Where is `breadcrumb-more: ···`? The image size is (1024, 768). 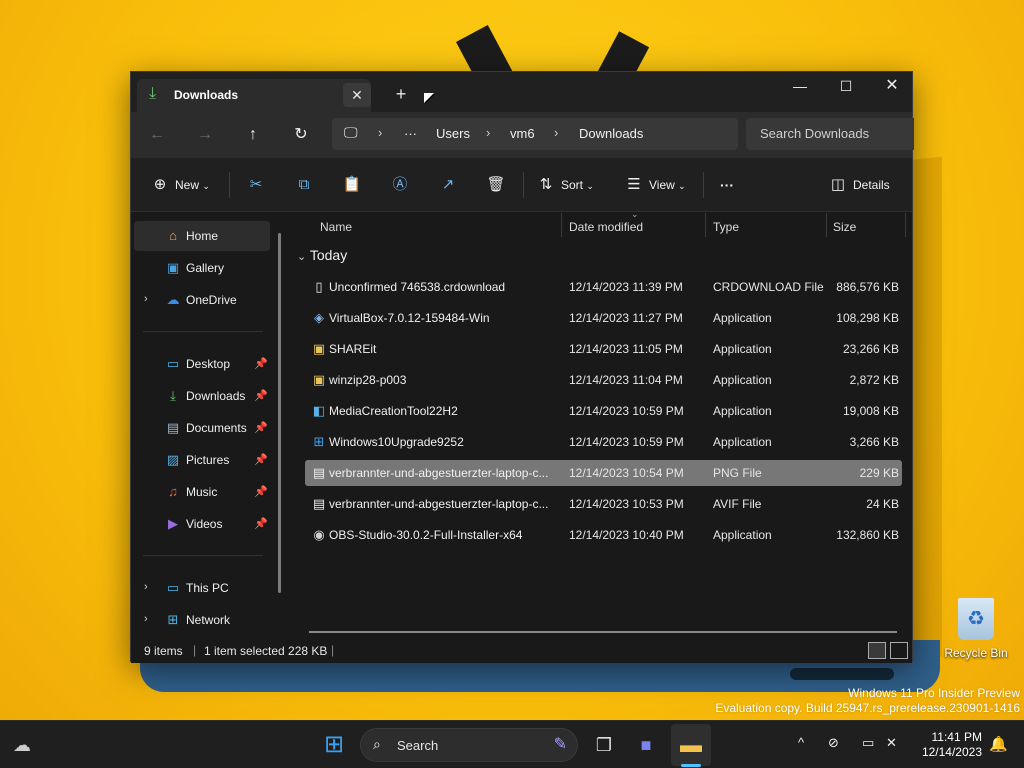 breadcrumb-more: ··· is located at coordinates (410, 133).